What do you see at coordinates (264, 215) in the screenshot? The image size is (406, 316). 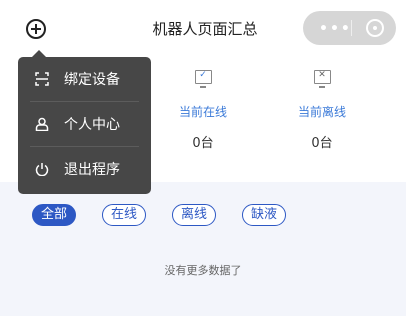 I see `filter-tab-low-liquid: 缺液` at bounding box center [264, 215].